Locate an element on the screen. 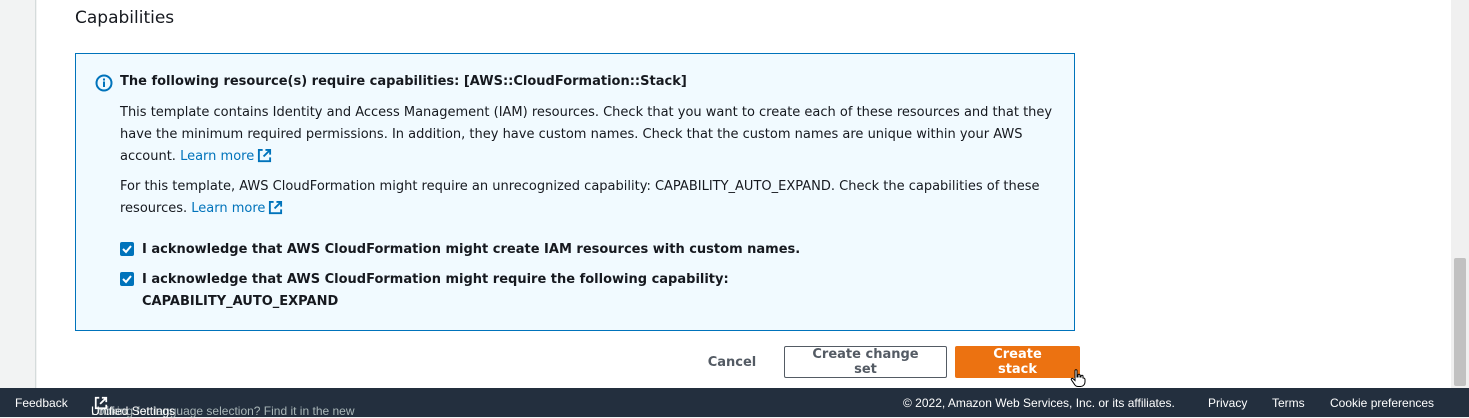 This screenshot has height=418, width=1469. unified-settings-link: Unified Settings is located at coordinates (133, 407).